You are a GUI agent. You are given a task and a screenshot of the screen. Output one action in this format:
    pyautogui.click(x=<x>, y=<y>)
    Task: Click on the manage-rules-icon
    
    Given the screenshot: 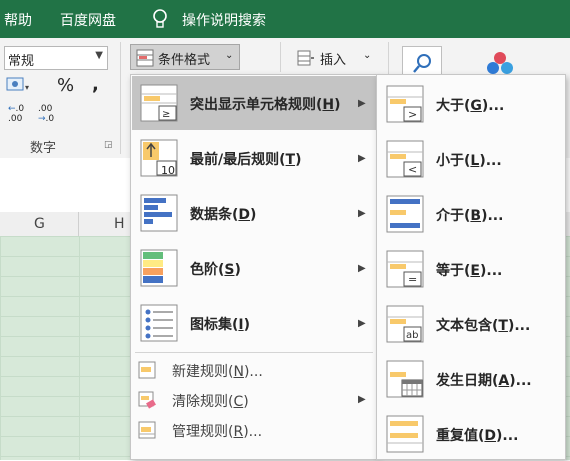 What is the action you would take?
    pyautogui.click(x=147, y=432)
    